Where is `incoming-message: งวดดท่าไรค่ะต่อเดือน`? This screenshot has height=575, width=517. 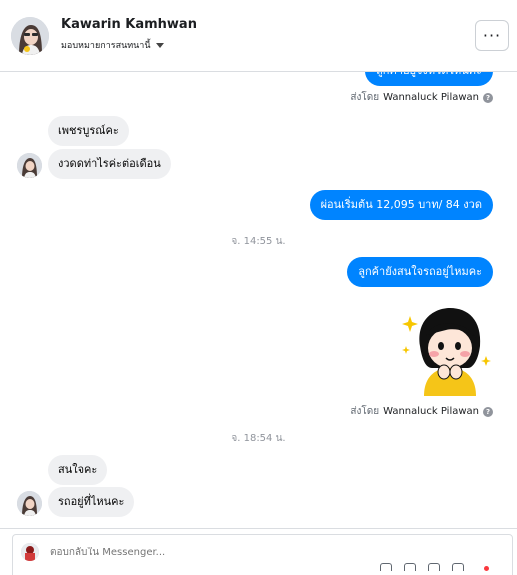
incoming-message: งวดดท่าไรค่ะต่อเดือน is located at coordinates (109, 164).